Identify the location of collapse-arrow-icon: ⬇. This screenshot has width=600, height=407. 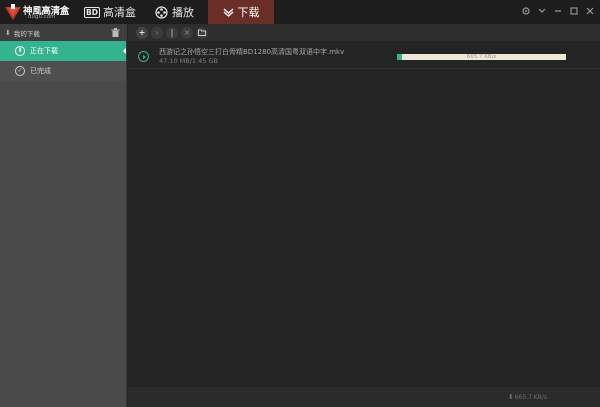
(8, 32).